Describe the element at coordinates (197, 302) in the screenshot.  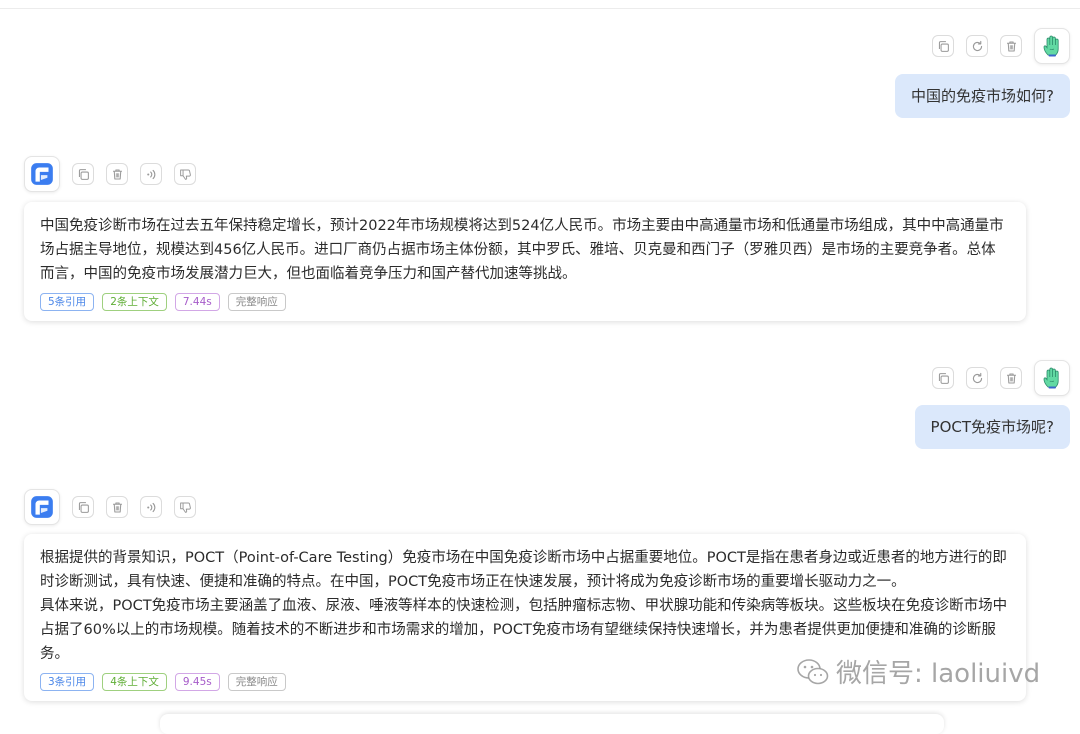
I see `response-time-tag: 7.44s` at that location.